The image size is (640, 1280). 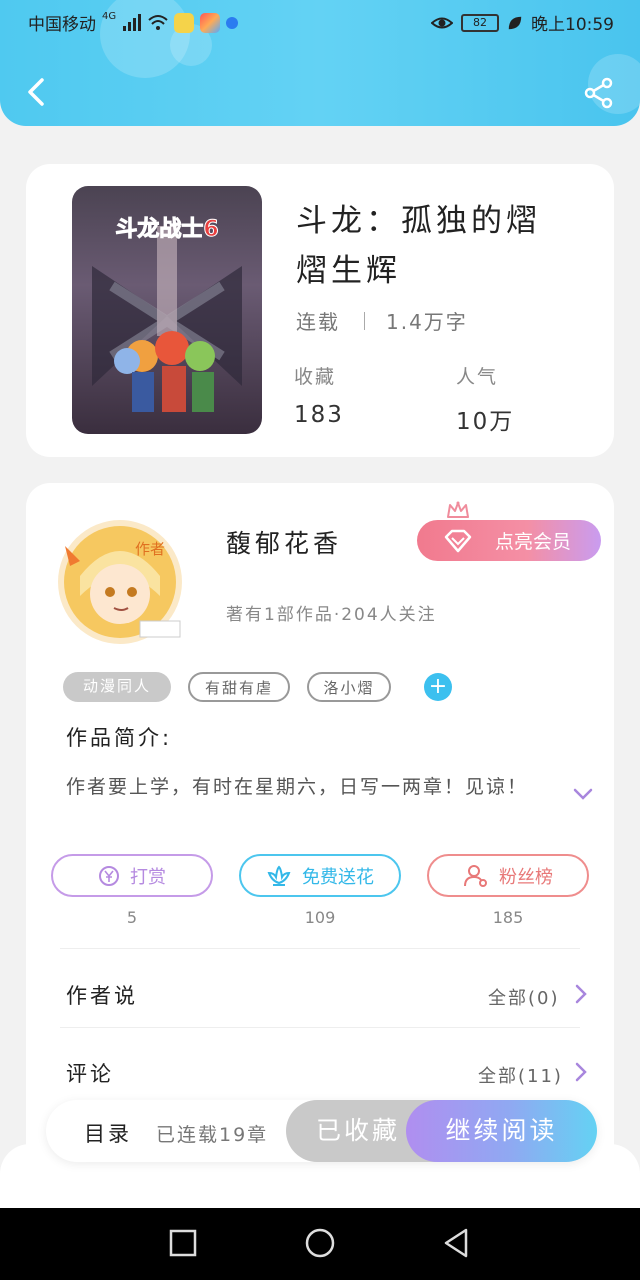 I want to click on toc-button: 目录, so click(x=108, y=1133).